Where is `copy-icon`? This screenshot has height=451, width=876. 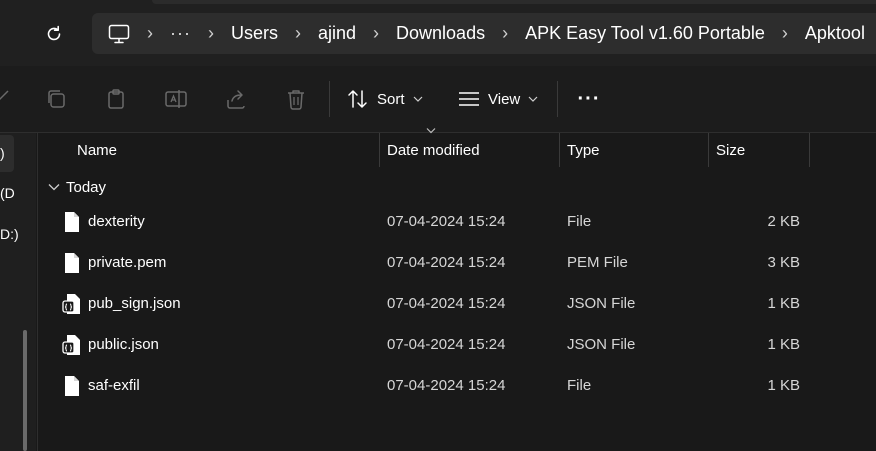 copy-icon is located at coordinates (56, 99).